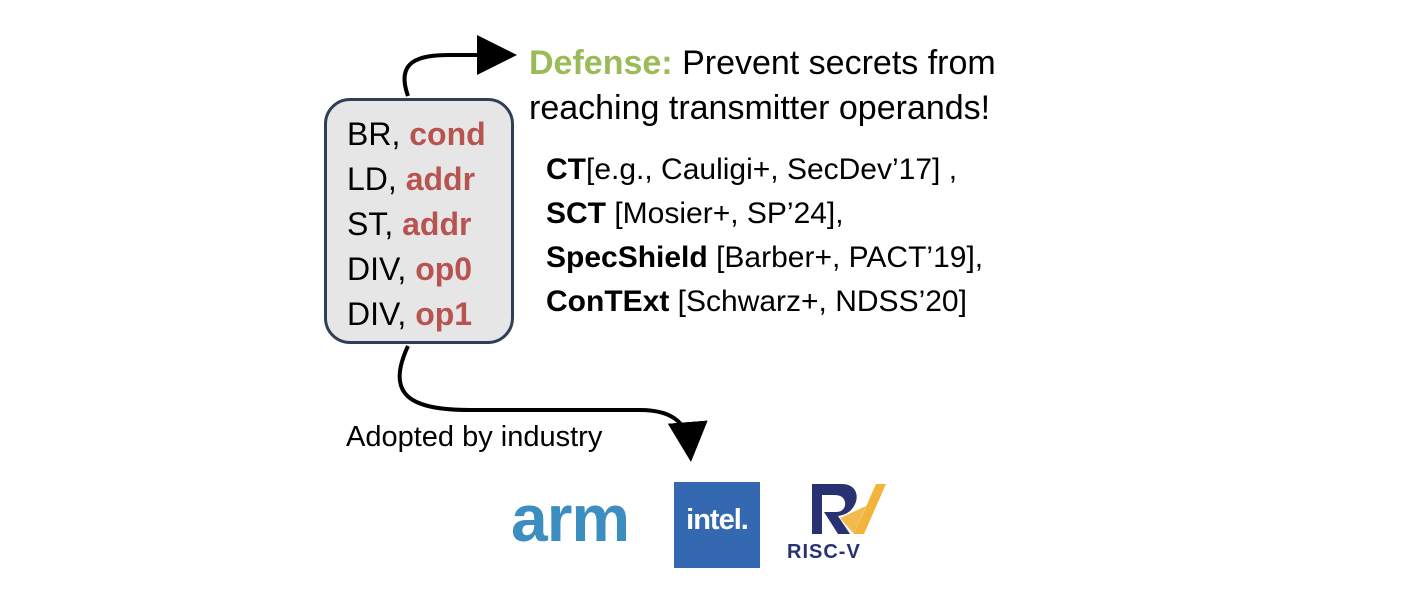  Describe the element at coordinates (839, 63) in the screenshot. I see `defense-text-1: Prevent secrets from` at that location.